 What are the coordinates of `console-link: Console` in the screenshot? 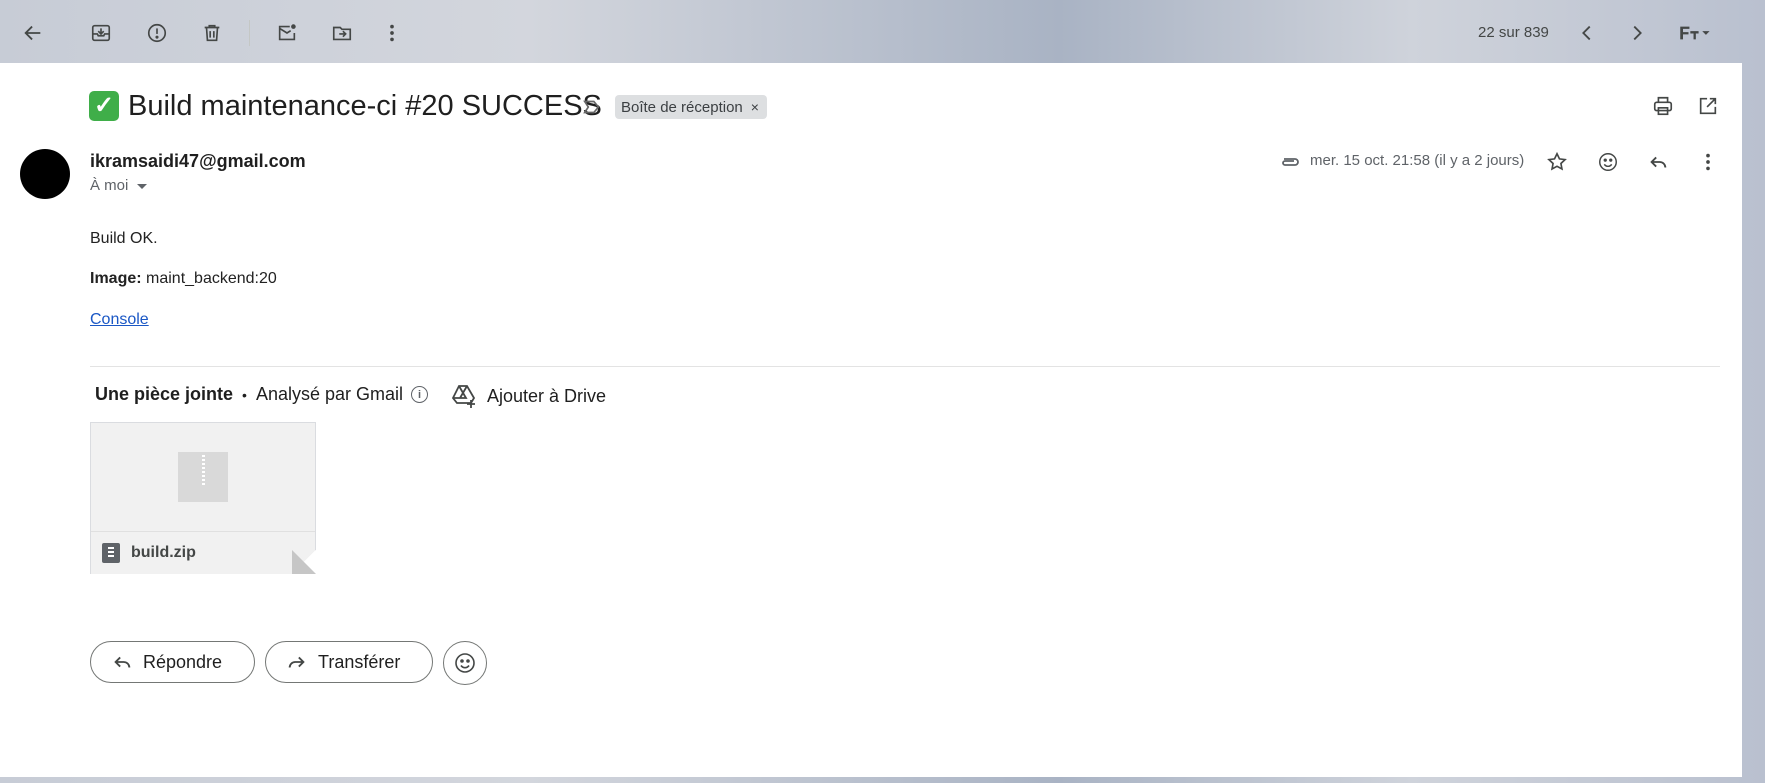 It's located at (119, 319).